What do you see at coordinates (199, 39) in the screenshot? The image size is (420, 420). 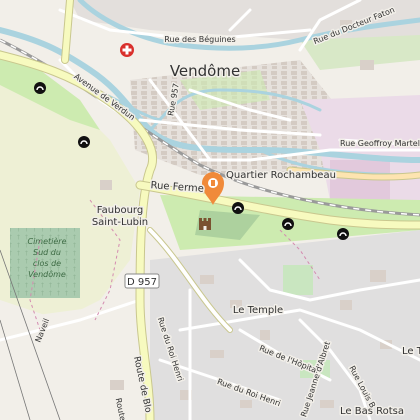 I see `label-rue-des-beguines: Rue des Béguines` at bounding box center [199, 39].